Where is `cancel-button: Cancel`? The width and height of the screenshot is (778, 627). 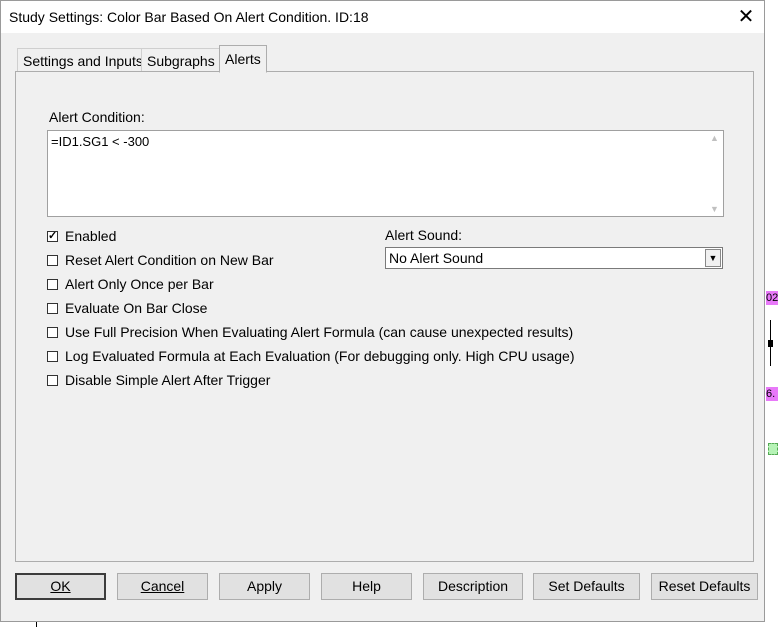
cancel-button: Cancel is located at coordinates (162, 586).